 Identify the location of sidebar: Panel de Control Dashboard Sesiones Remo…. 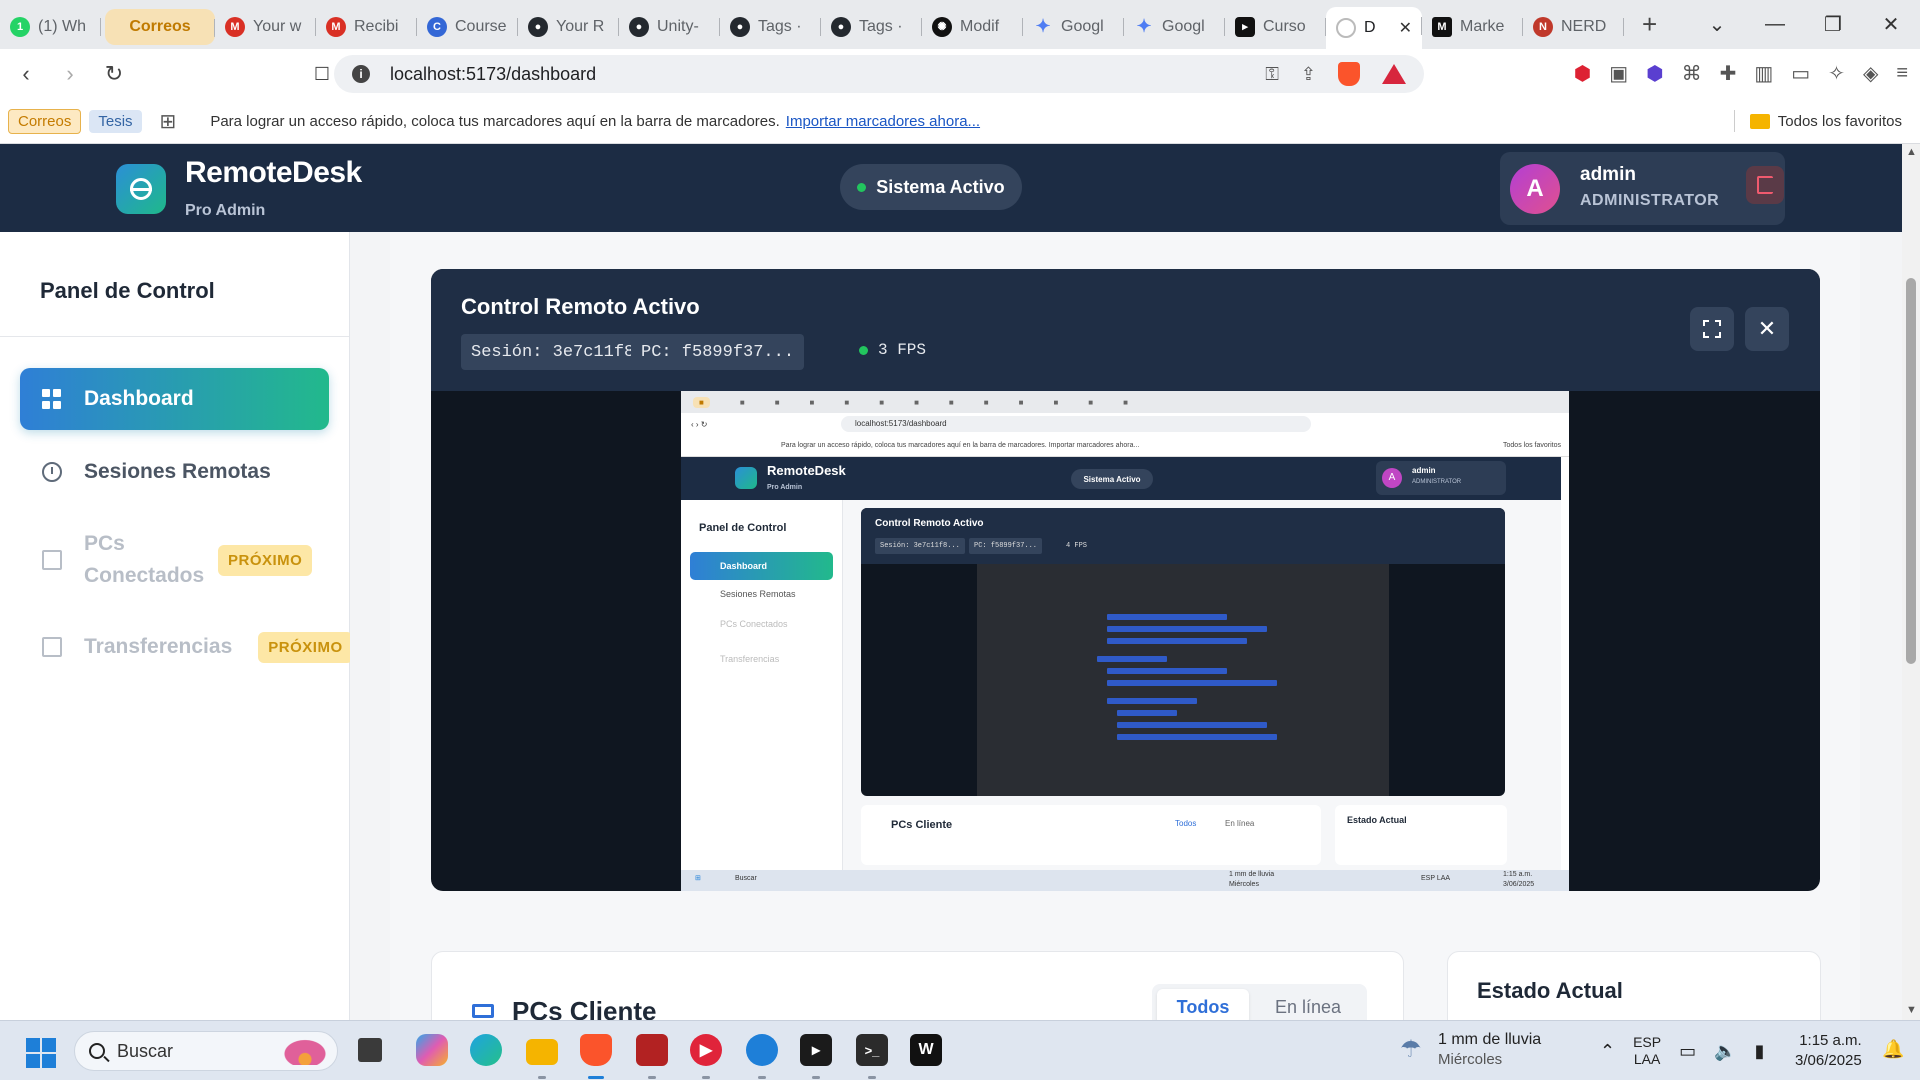
(176, 626).